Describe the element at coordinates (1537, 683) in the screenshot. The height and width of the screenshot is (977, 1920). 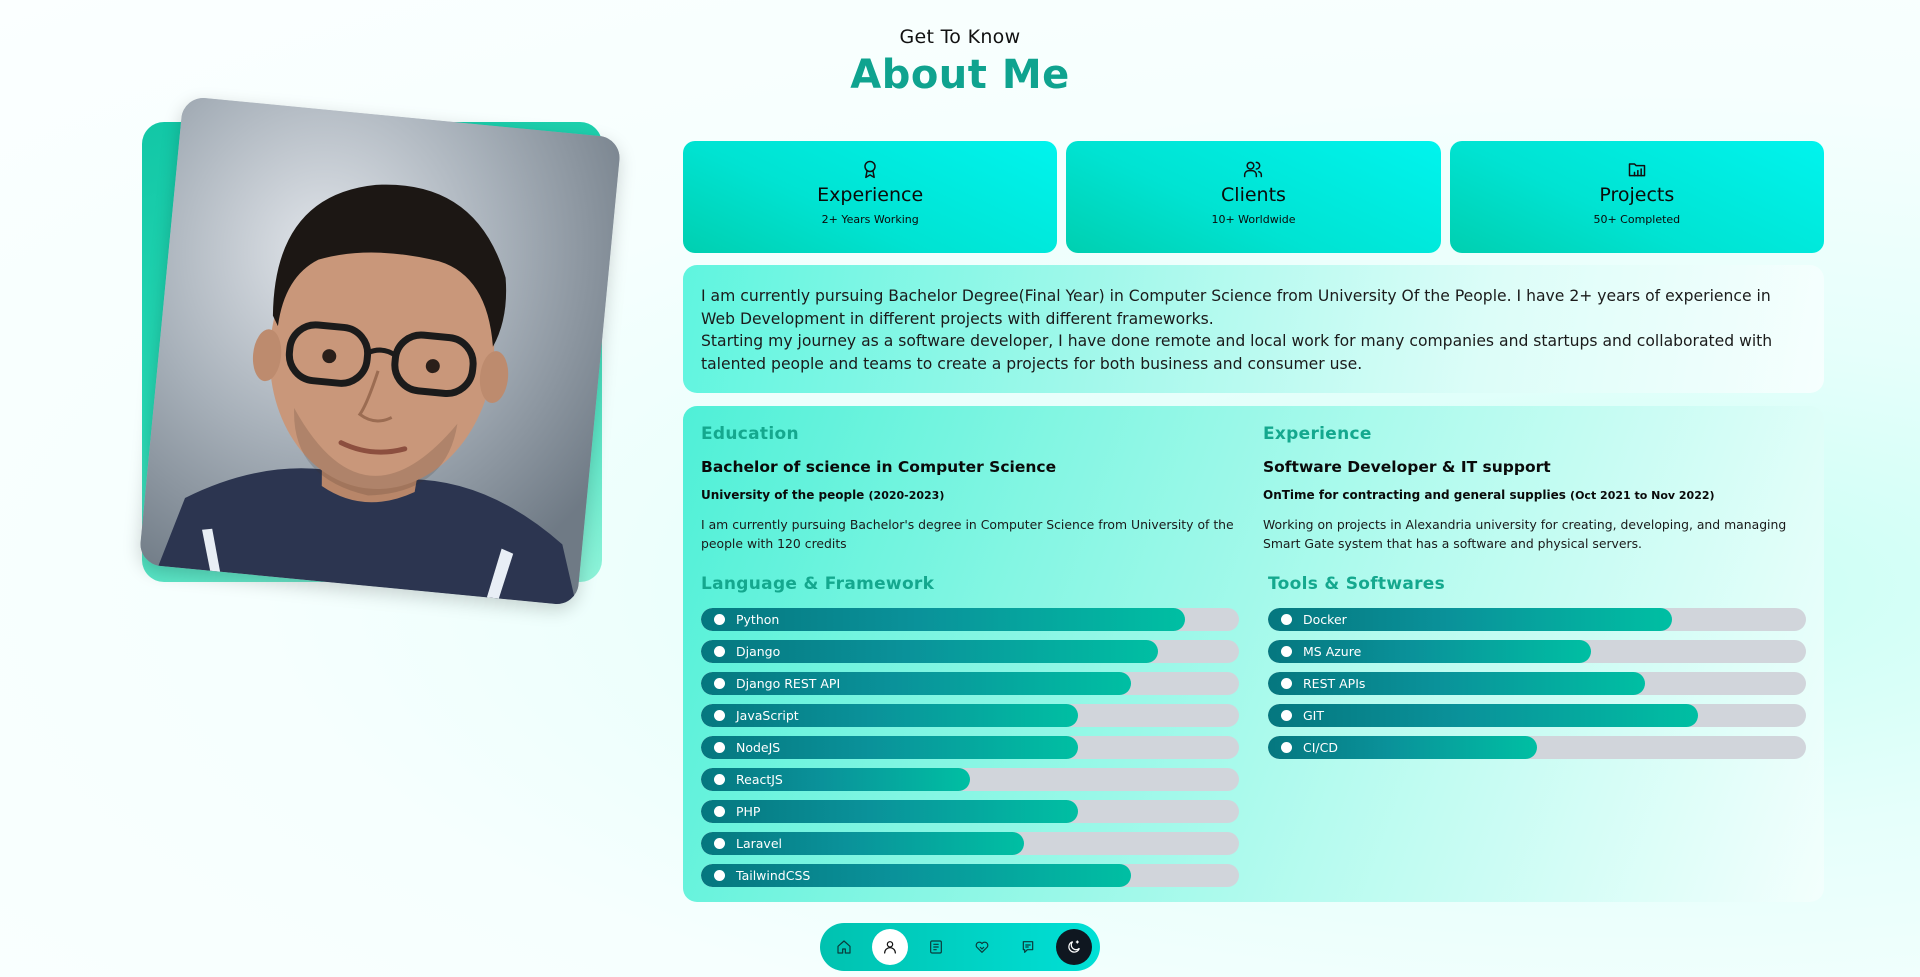
I see `skill-bar: REST APIs` at that location.